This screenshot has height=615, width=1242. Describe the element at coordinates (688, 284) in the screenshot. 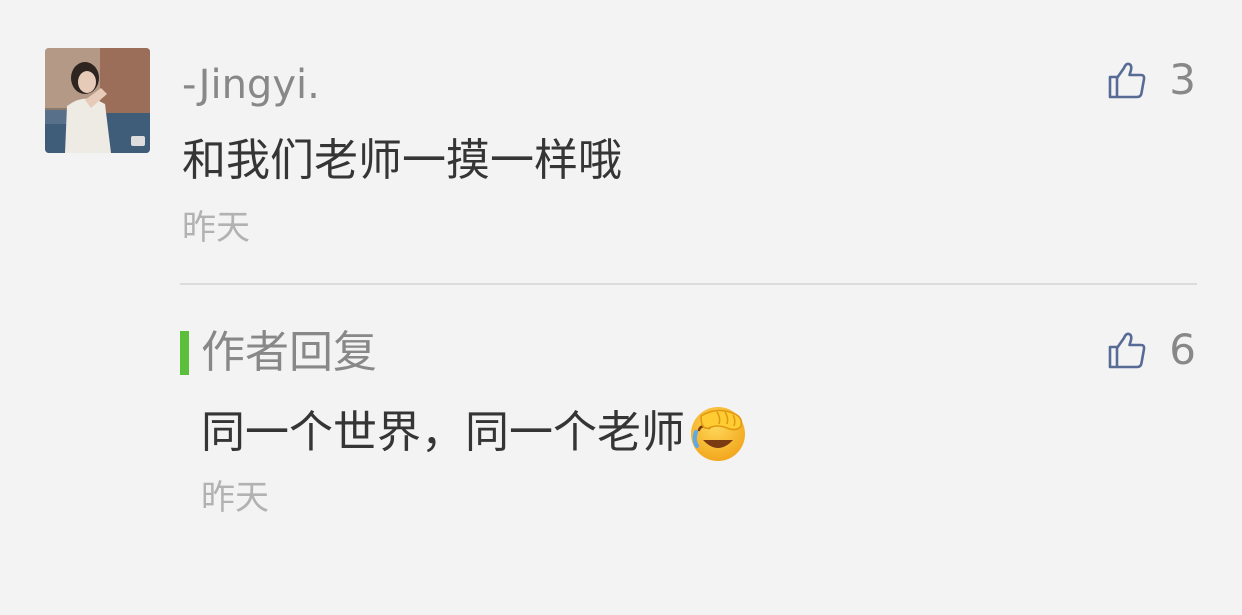

I see `divider` at that location.